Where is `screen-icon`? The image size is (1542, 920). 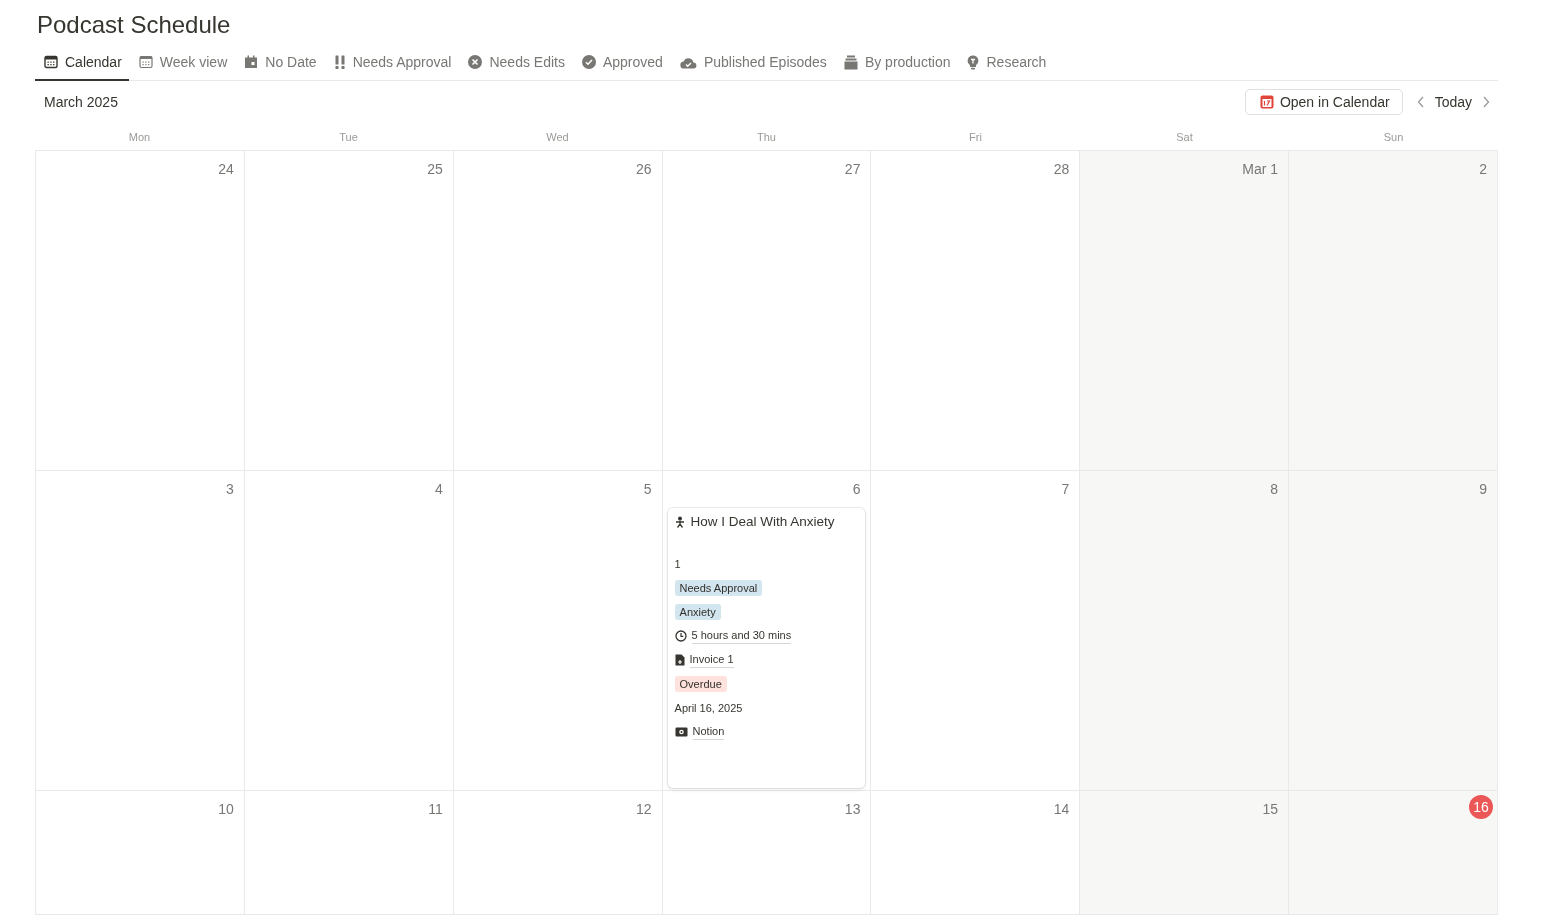
screen-icon is located at coordinates (681, 732).